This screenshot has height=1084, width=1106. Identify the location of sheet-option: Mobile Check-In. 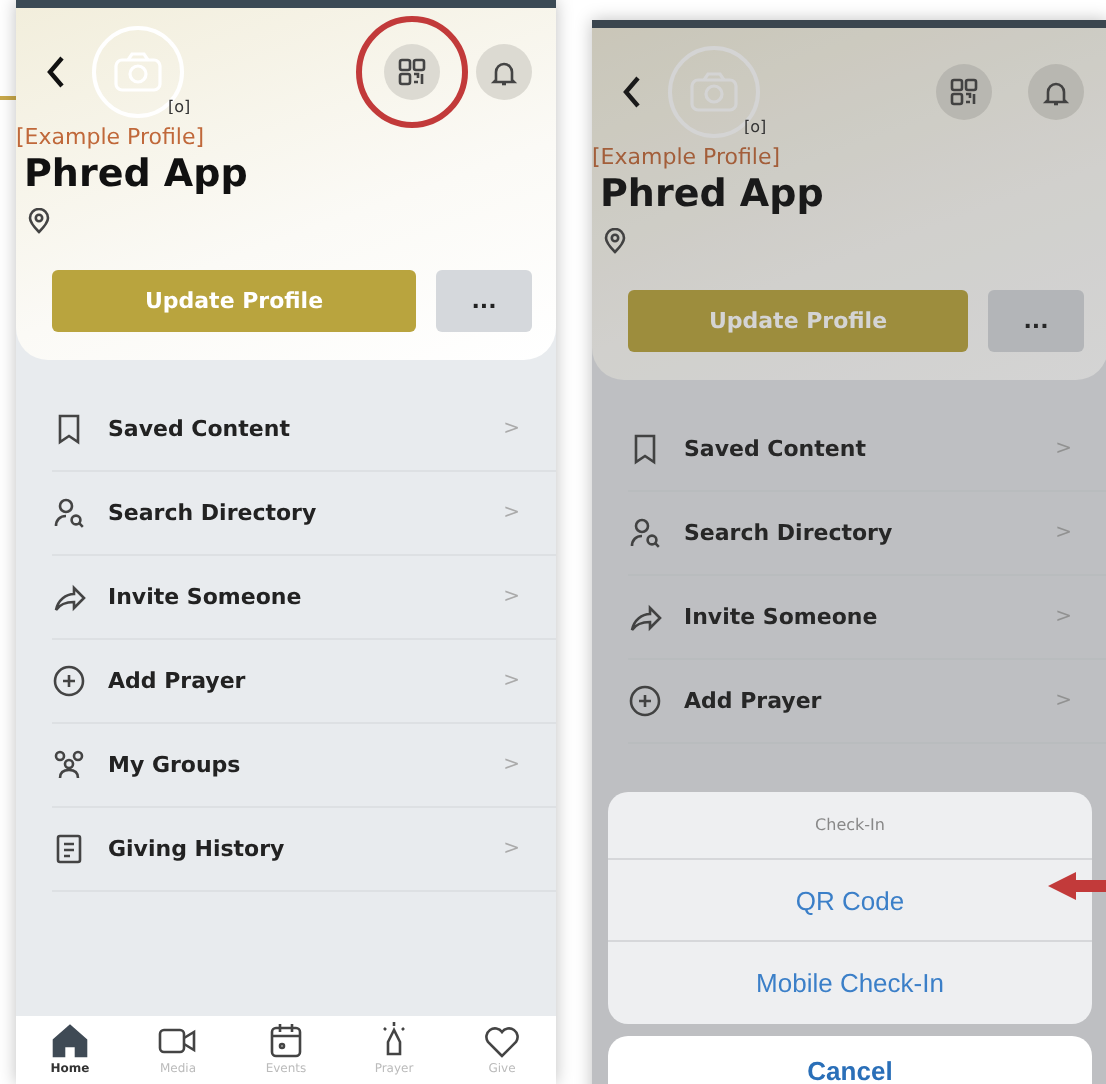
(850, 983).